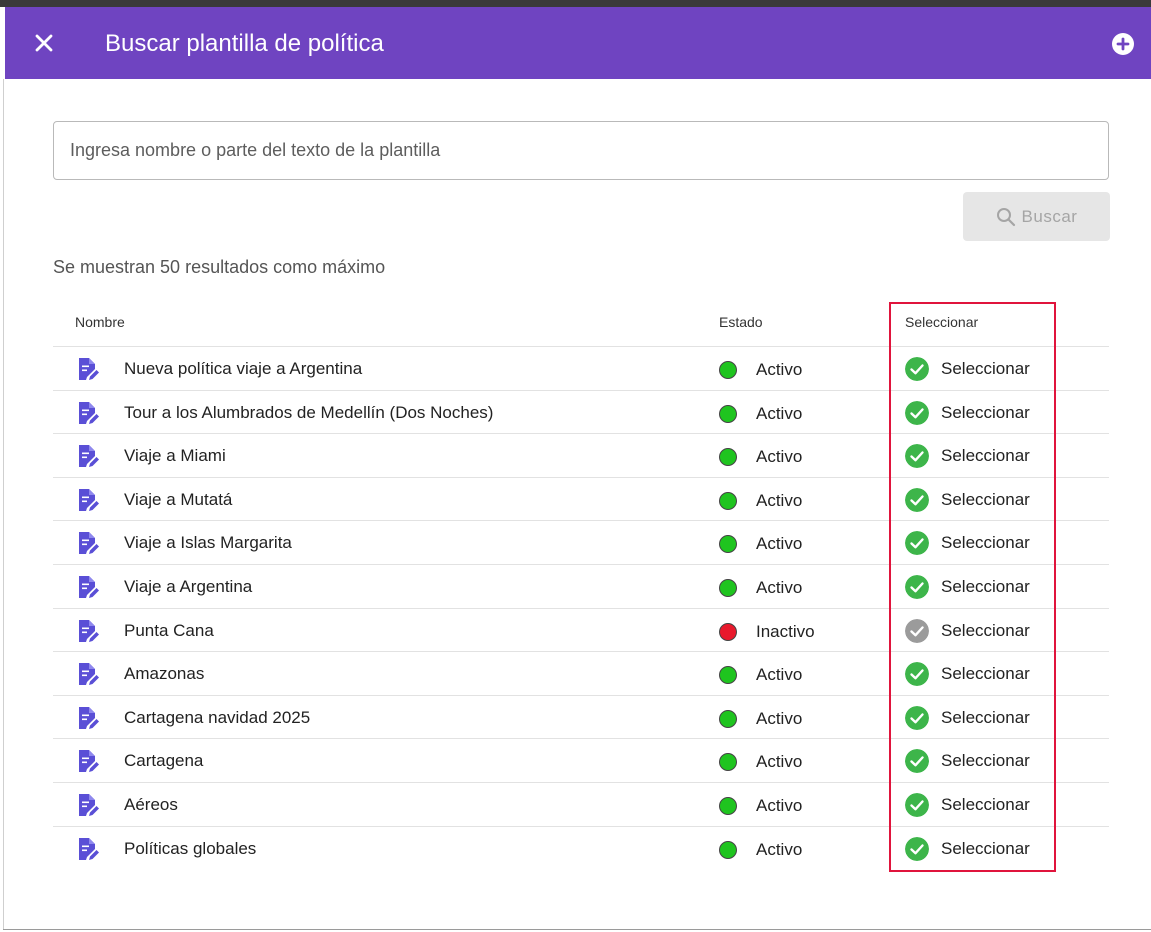 Image resolution: width=1151 pixels, height=932 pixels. Describe the element at coordinates (581, 672) in the screenshot. I see `table-row: Amazonas Activo Seleccionar` at that location.